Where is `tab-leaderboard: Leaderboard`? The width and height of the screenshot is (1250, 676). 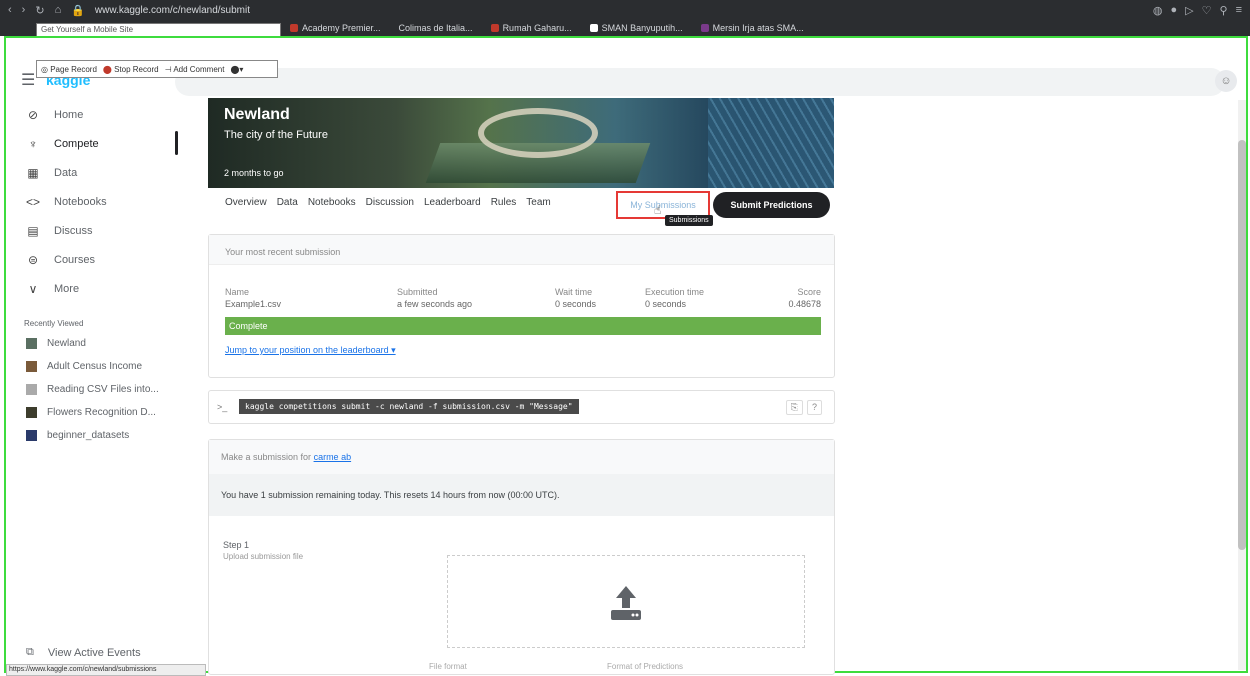 tab-leaderboard: Leaderboard is located at coordinates (452, 202).